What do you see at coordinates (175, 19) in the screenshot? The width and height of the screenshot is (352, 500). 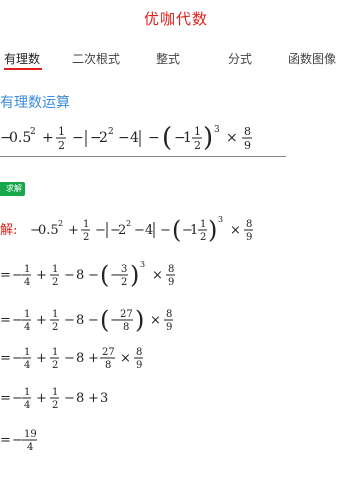 I see `app-title: 优咖代数` at bounding box center [175, 19].